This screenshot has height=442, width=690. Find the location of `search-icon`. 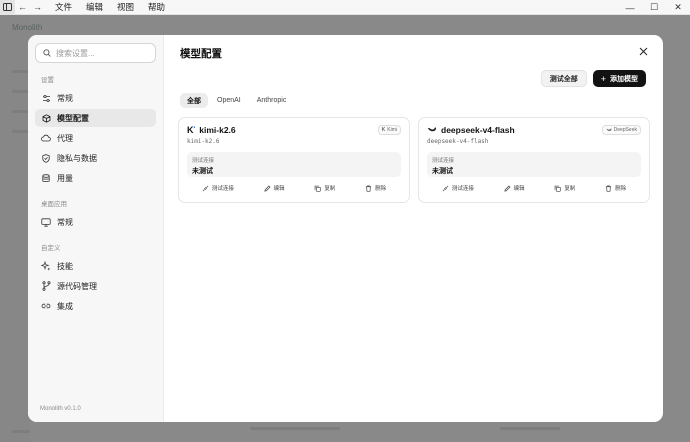

search-icon is located at coordinates (47, 53).